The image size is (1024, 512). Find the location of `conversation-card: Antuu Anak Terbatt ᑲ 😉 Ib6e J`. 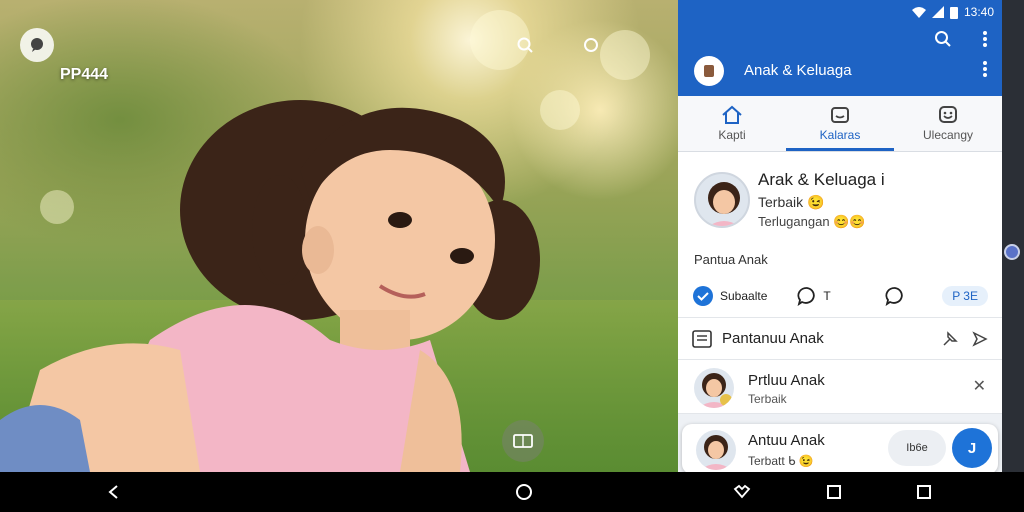

conversation-card: Antuu Anak Terbatt ᑲ 😉 Ib6e J is located at coordinates (840, 448).